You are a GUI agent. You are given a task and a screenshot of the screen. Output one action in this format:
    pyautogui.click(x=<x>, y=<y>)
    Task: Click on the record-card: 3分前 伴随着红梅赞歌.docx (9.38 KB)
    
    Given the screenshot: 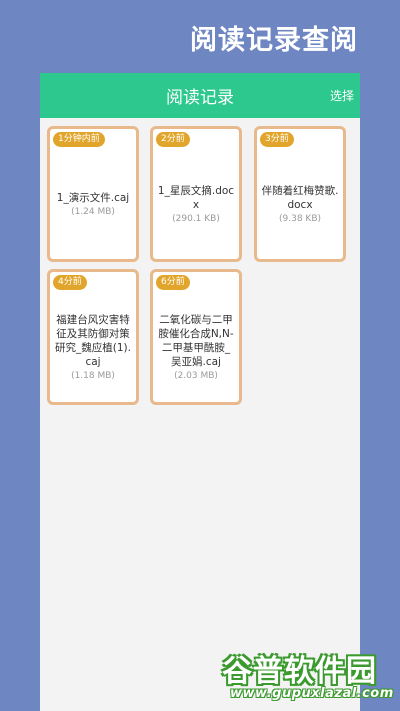 What is the action you would take?
    pyautogui.click(x=300, y=194)
    